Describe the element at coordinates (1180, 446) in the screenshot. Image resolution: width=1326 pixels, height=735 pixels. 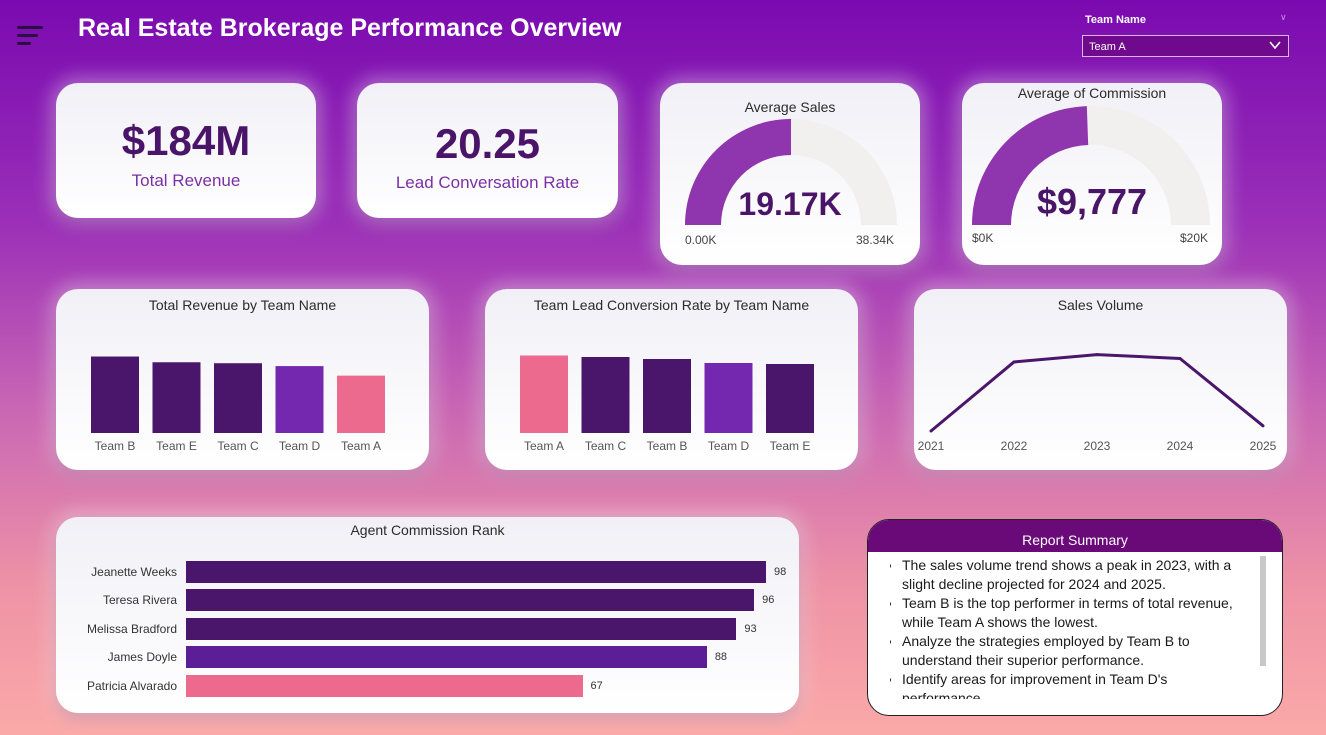
I see `x-tick-label: 2024` at that location.